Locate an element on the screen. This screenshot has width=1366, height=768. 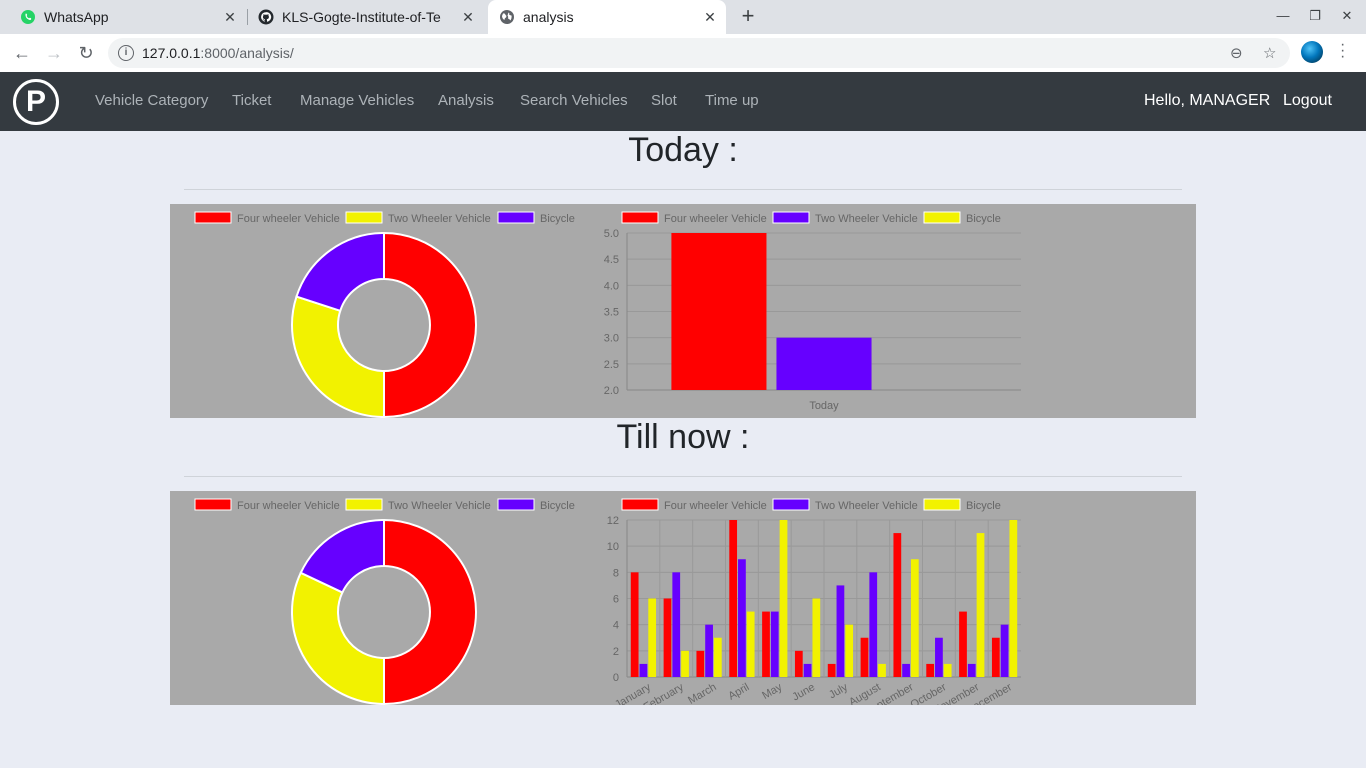
parking-logo: P is located at coordinates (36, 102).